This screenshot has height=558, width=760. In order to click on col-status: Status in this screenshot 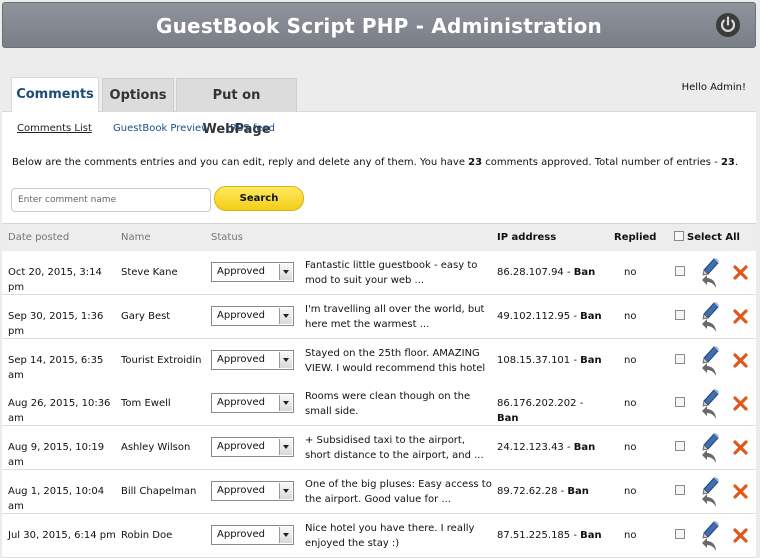, I will do `click(227, 237)`.